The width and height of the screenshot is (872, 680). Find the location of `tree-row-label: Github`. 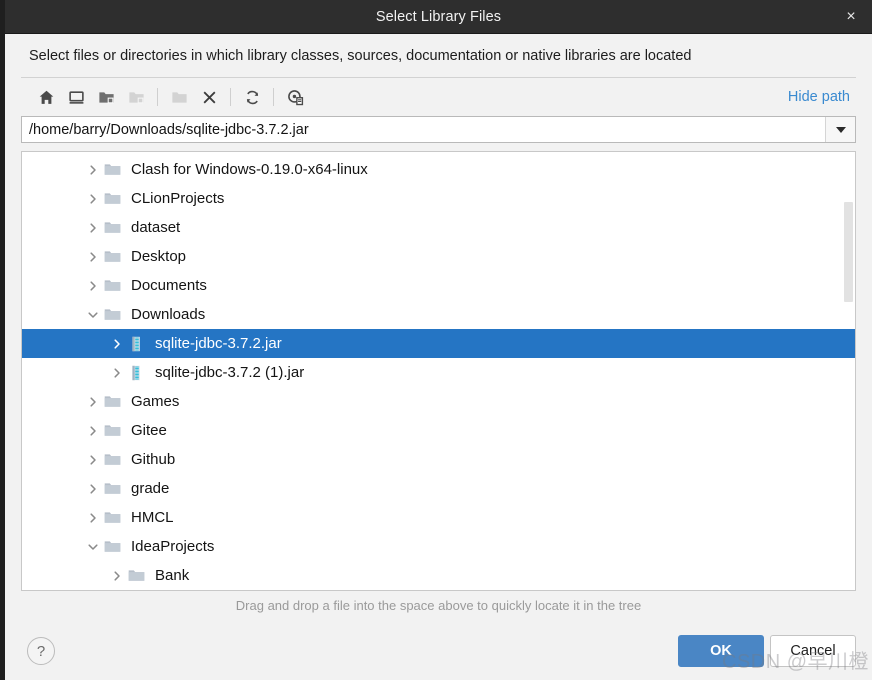

tree-row-label: Github is located at coordinates (153, 459).